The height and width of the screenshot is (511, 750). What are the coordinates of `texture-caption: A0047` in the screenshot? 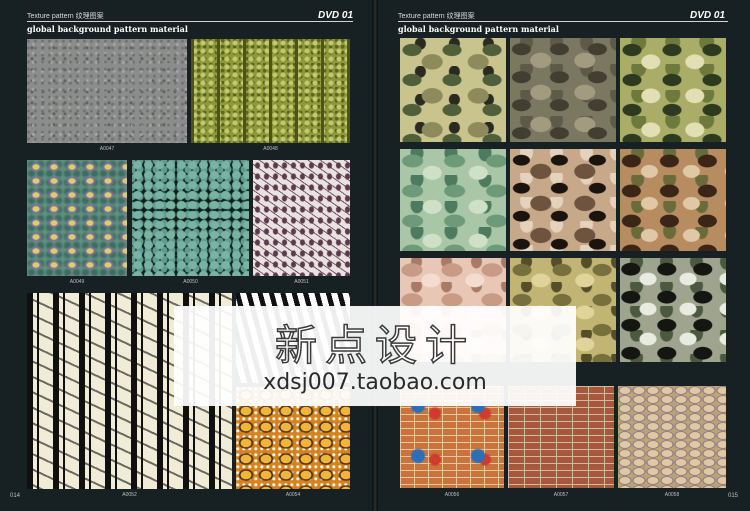 It's located at (107, 149).